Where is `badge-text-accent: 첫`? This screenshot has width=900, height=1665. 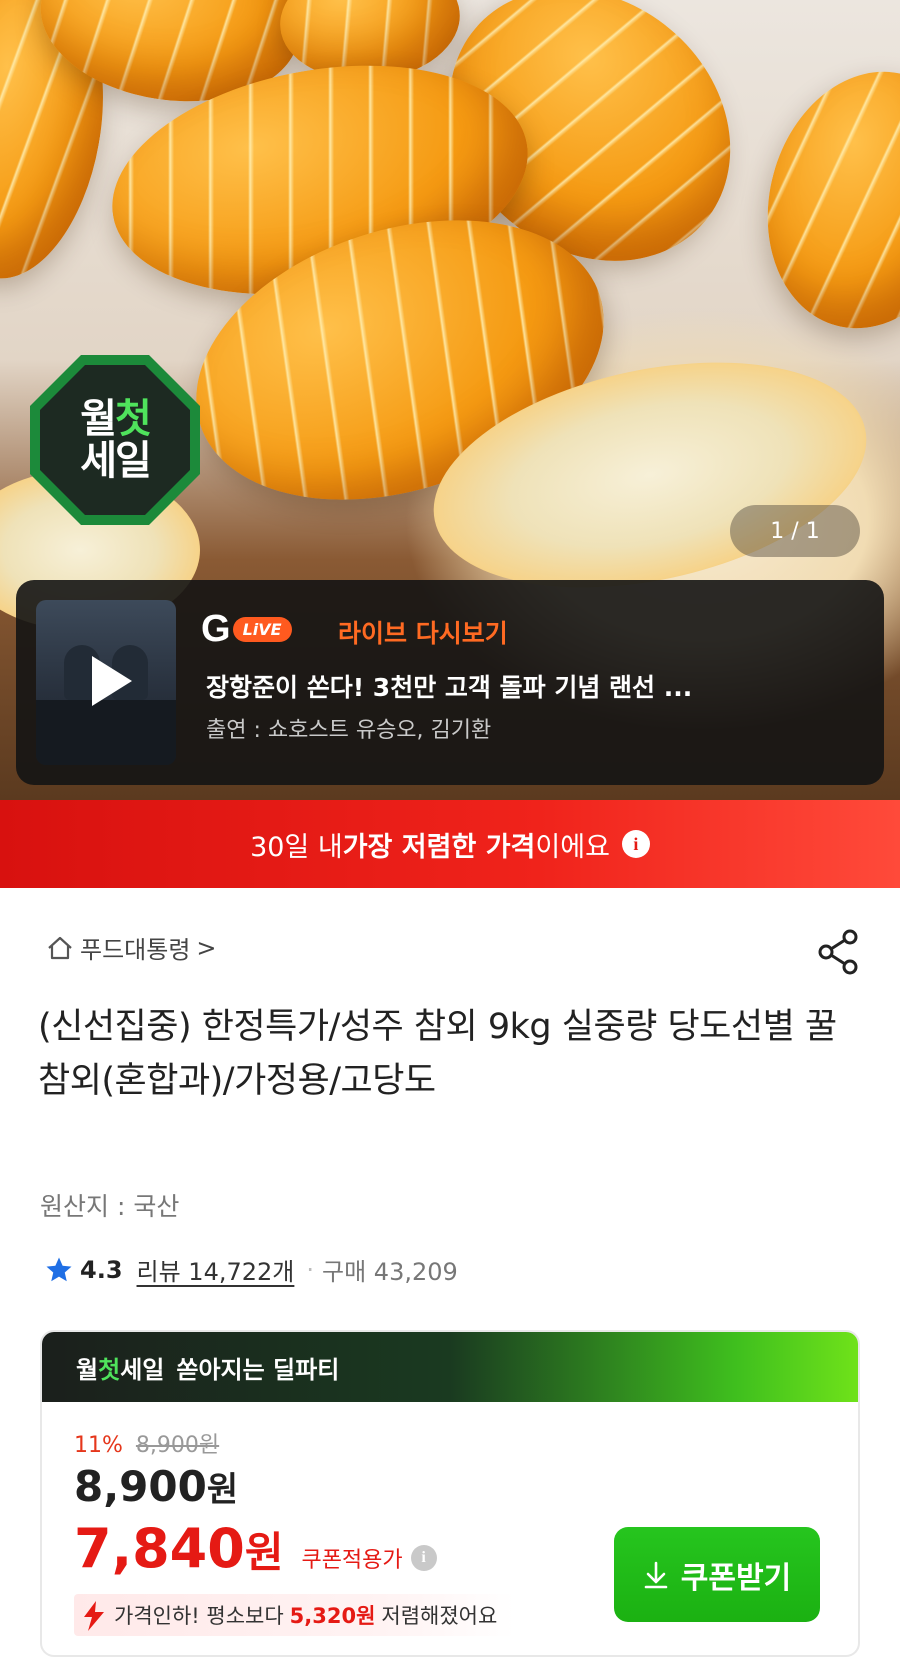
badge-text-accent: 첫 is located at coordinates (133, 419).